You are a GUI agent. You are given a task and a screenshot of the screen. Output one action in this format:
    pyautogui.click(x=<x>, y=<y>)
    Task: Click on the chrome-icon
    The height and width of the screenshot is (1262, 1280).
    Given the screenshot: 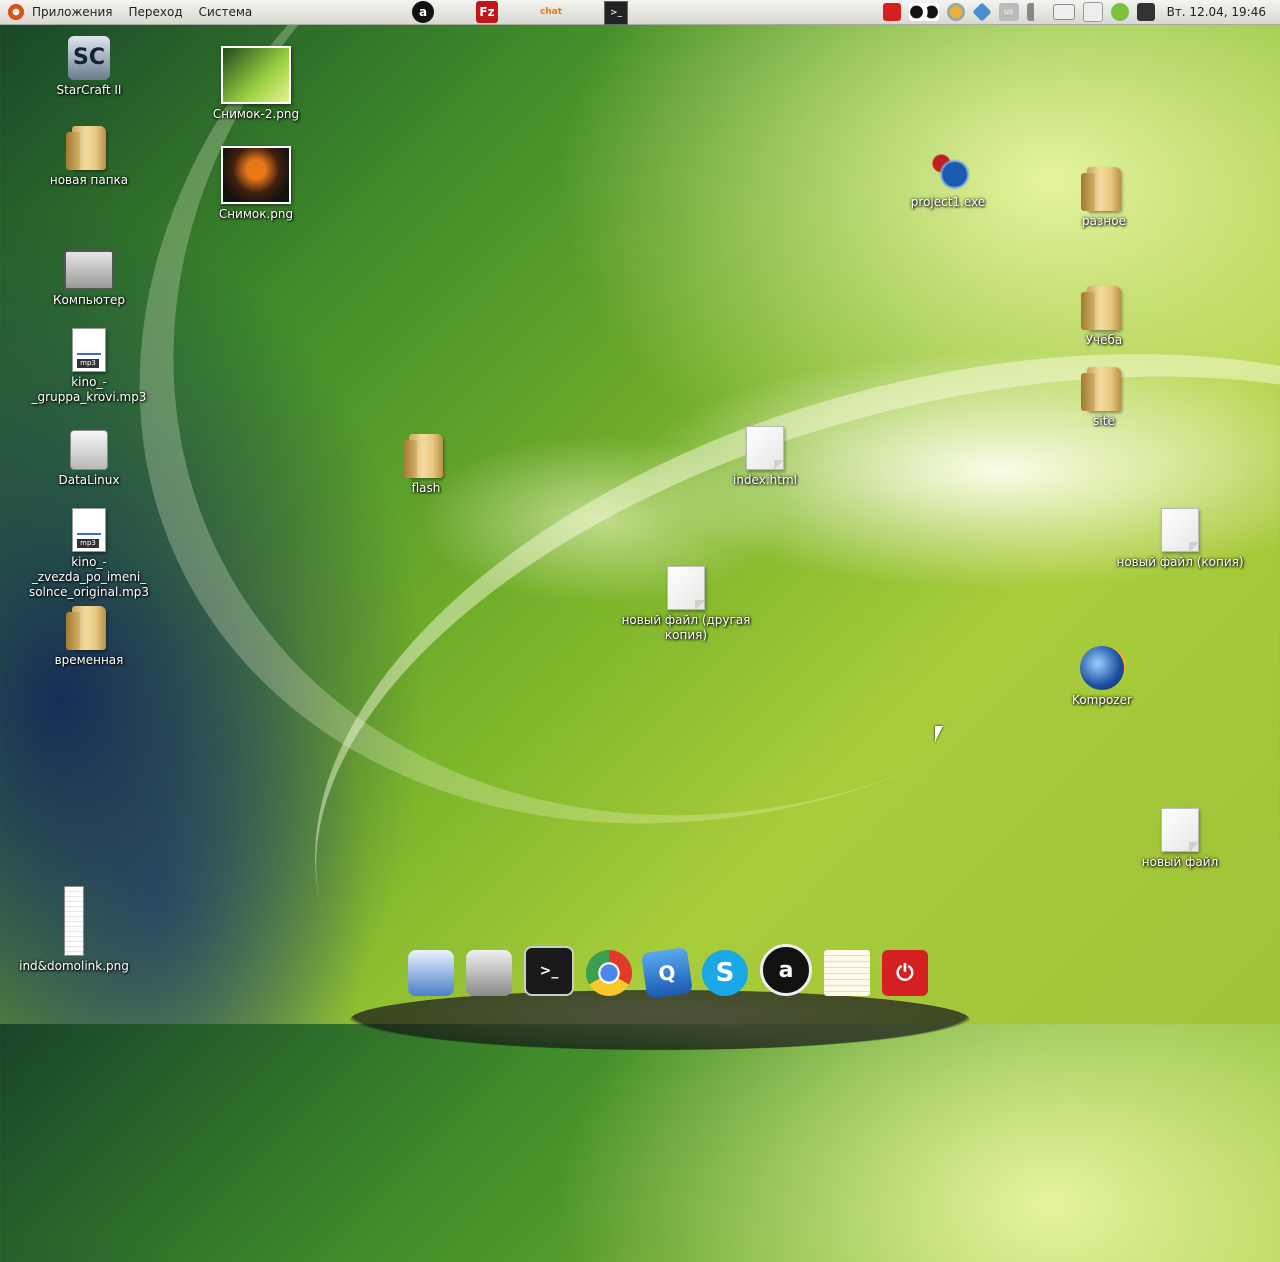 What is the action you would take?
    pyautogui.click(x=609, y=973)
    